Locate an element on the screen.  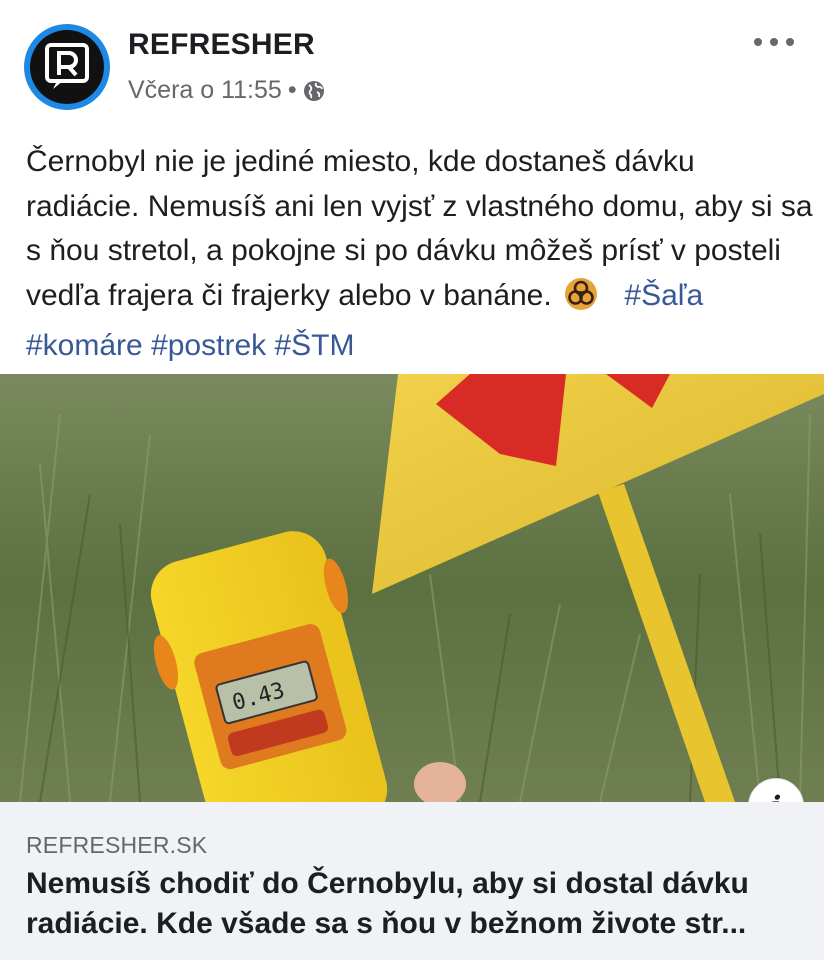
post-header: REFRESHER Včera o 11:55 • is located at coordinates (412, 65).